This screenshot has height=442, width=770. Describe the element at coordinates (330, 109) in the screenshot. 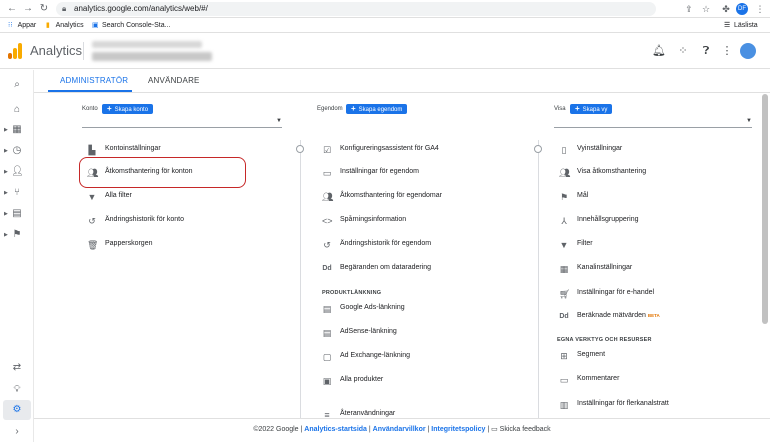

I see `property-column-label: Egendom` at that location.